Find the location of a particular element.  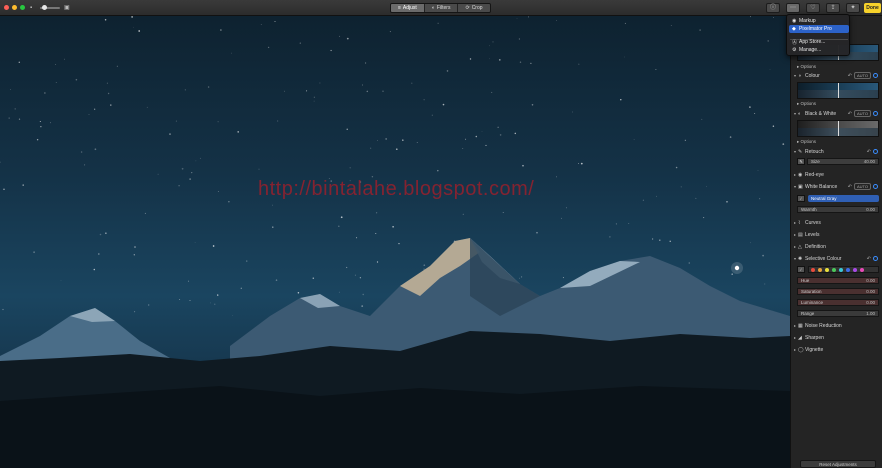

white-balance-icon: ▣ is located at coordinates (800, 186).